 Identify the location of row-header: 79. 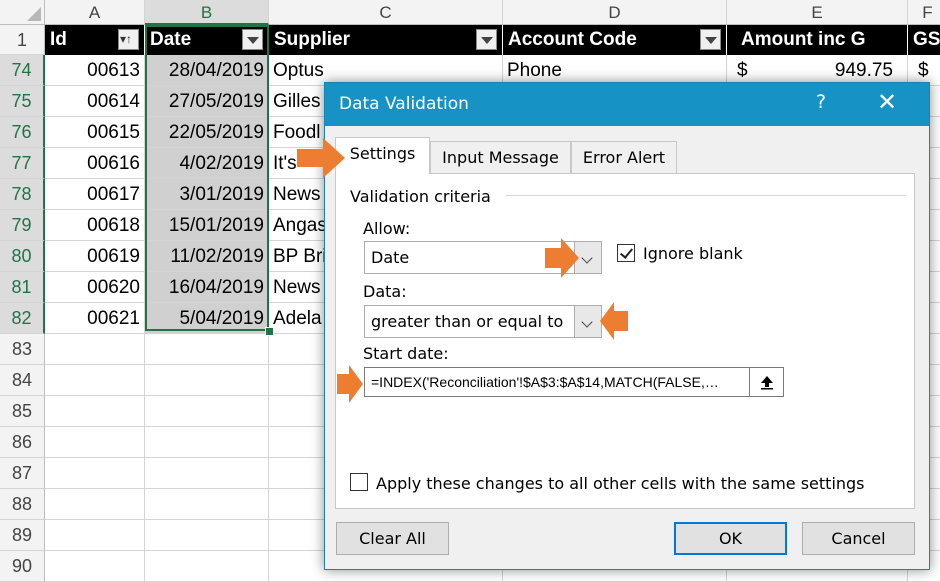
(22, 225).